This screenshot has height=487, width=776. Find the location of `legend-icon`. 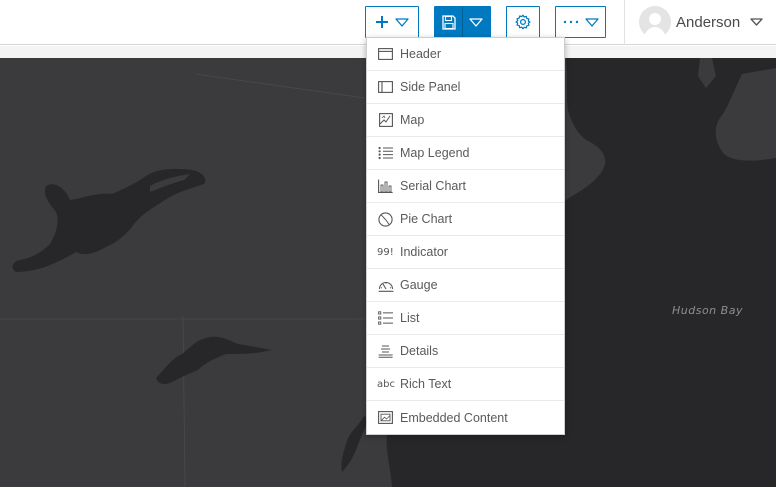

legend-icon is located at coordinates (385, 153).